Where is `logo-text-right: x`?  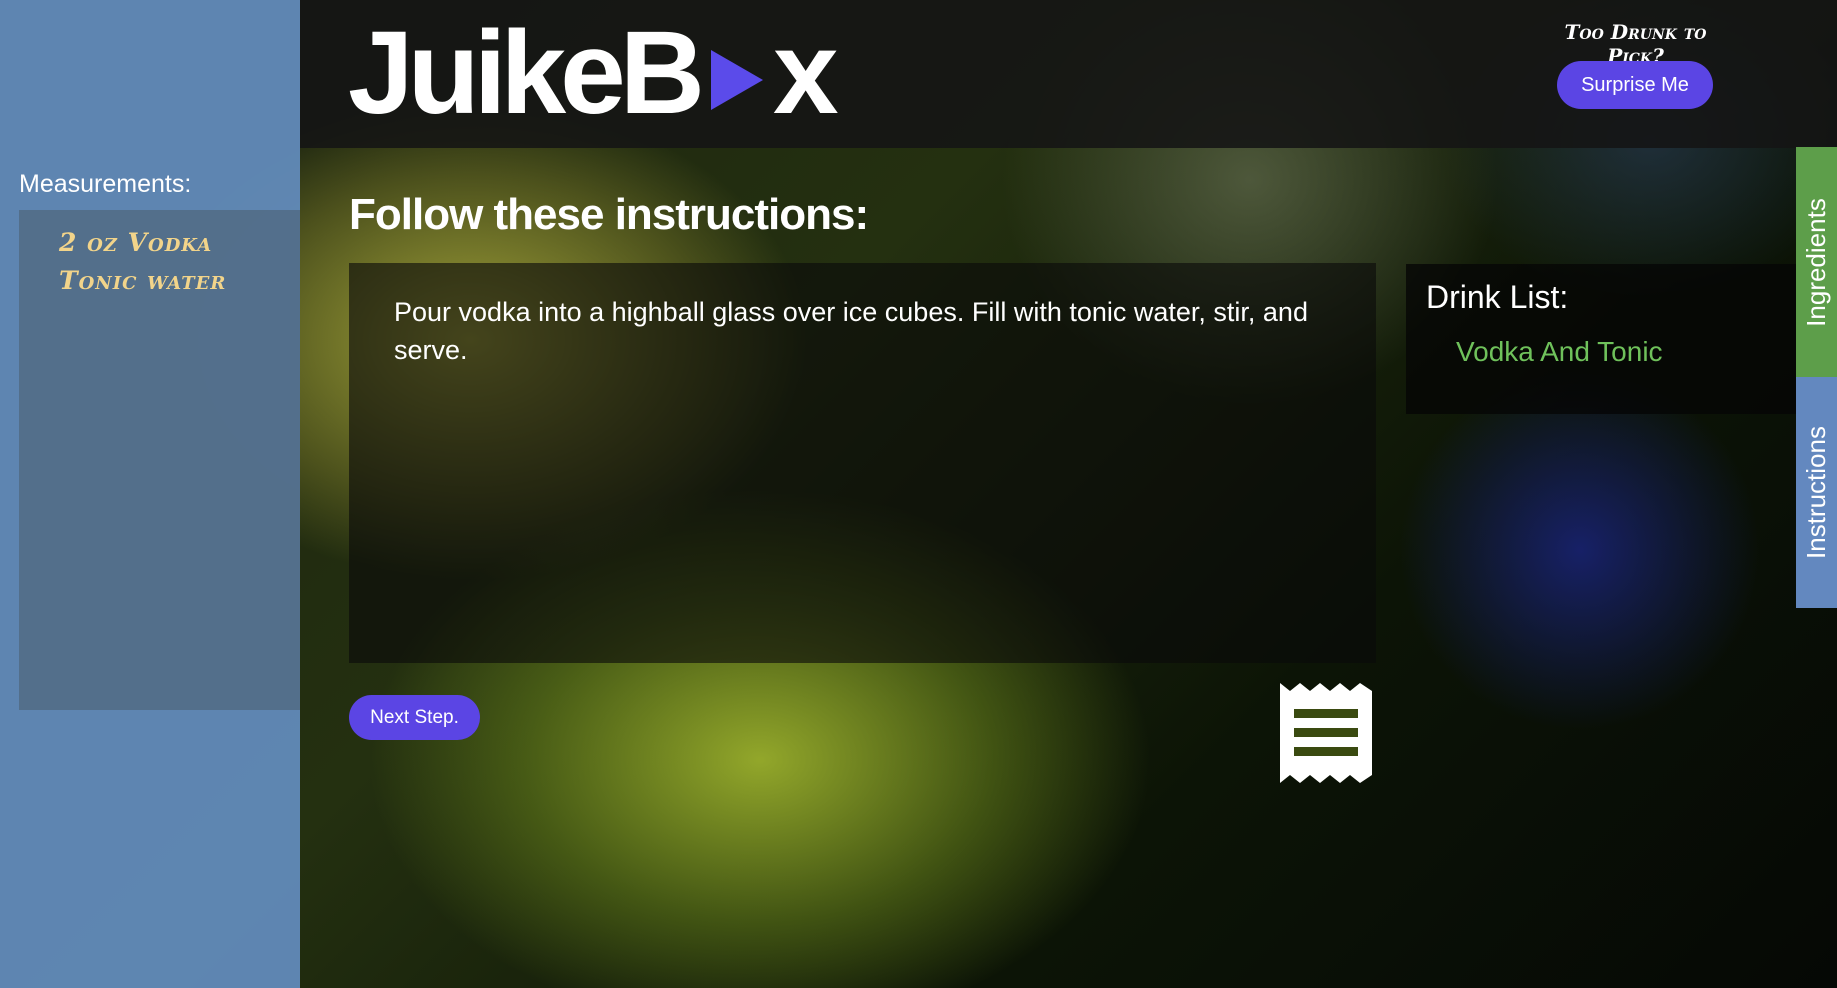
logo-text-right: x is located at coordinates (805, 73).